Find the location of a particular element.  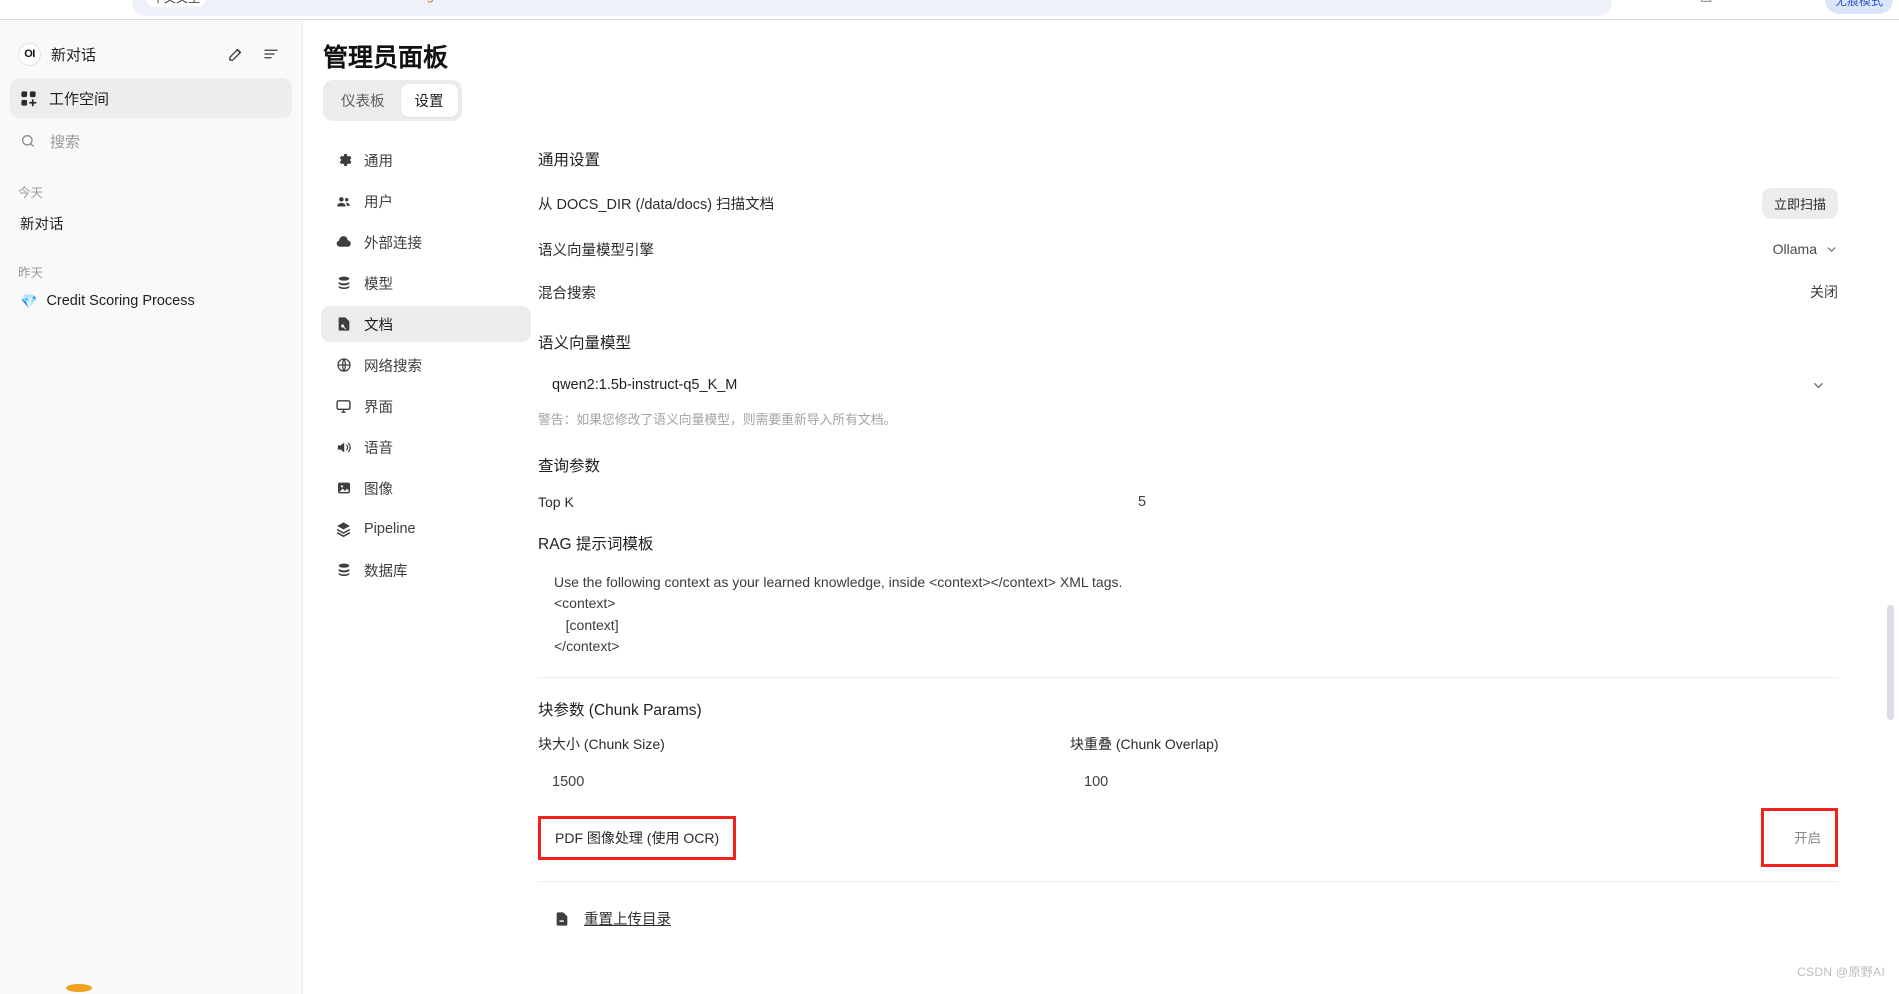

settings-nav-item-database: 数据库 is located at coordinates (426, 570).